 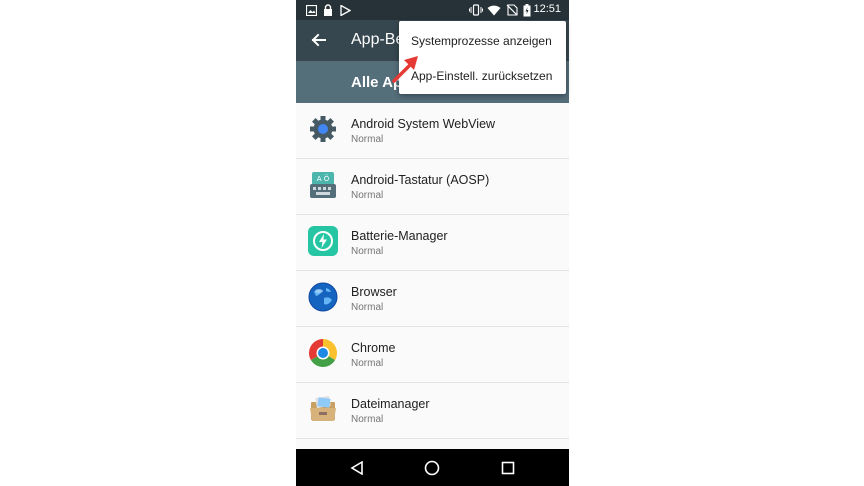 What do you see at coordinates (432, 411) in the screenshot?
I see `list-item: Dateimanager Normal` at bounding box center [432, 411].